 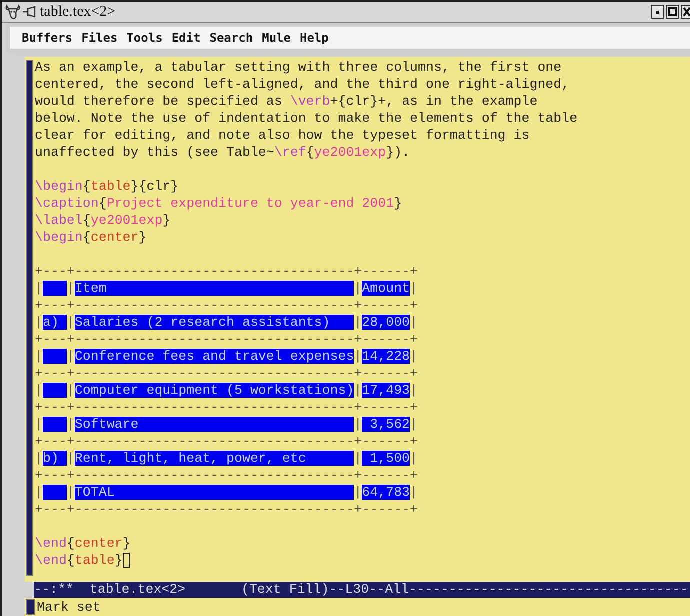 What do you see at coordinates (47, 38) in the screenshot?
I see `menu-item: Buffers` at bounding box center [47, 38].